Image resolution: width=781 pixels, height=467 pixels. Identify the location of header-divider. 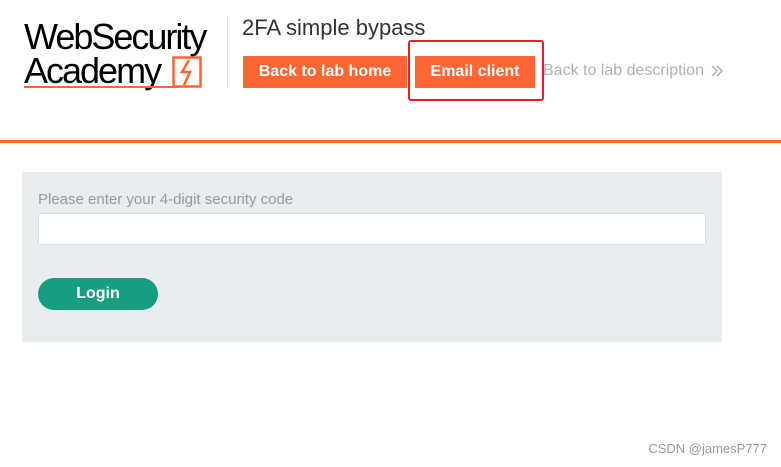
(227, 53).